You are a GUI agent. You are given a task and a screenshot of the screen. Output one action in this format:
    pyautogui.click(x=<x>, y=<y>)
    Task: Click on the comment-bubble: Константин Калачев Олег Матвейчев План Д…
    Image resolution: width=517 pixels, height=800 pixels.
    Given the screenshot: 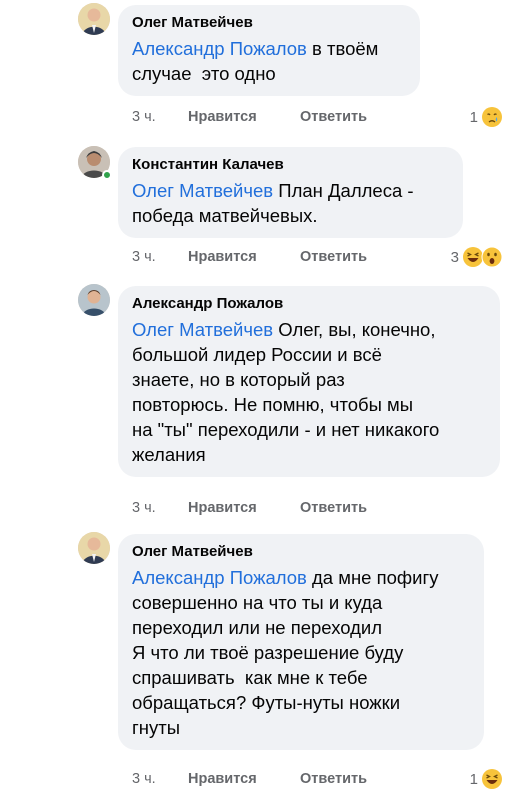 What is the action you would take?
    pyautogui.click(x=290, y=192)
    